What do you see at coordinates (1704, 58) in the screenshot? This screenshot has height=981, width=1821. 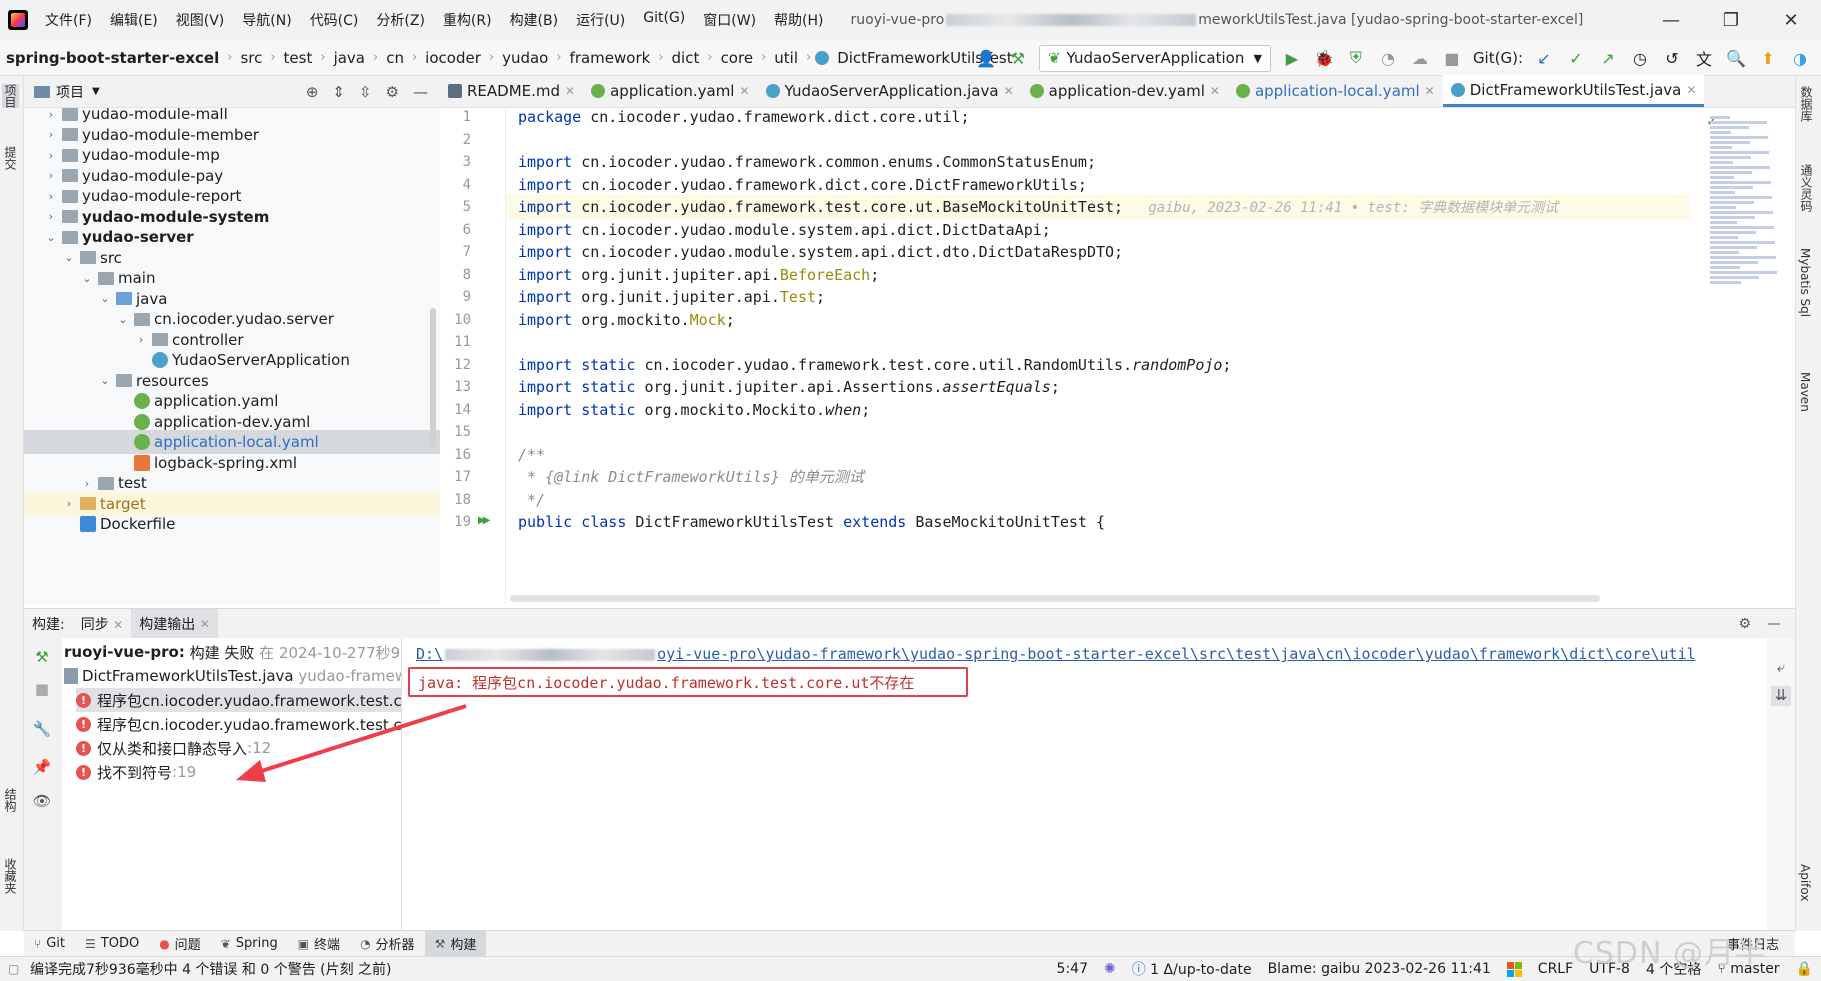 I see `translate-icon: 文` at bounding box center [1704, 58].